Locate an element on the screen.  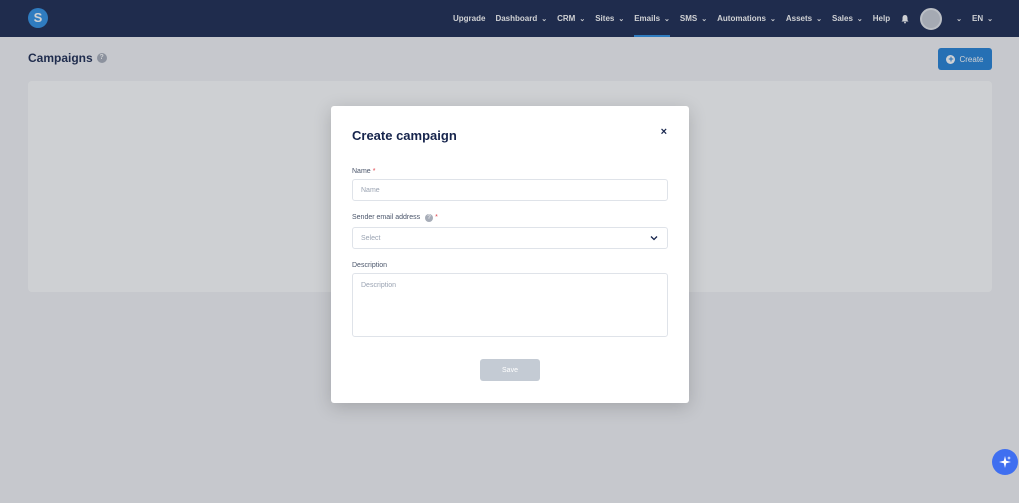
sender-email-select-value: Select is located at coordinates (371, 238).